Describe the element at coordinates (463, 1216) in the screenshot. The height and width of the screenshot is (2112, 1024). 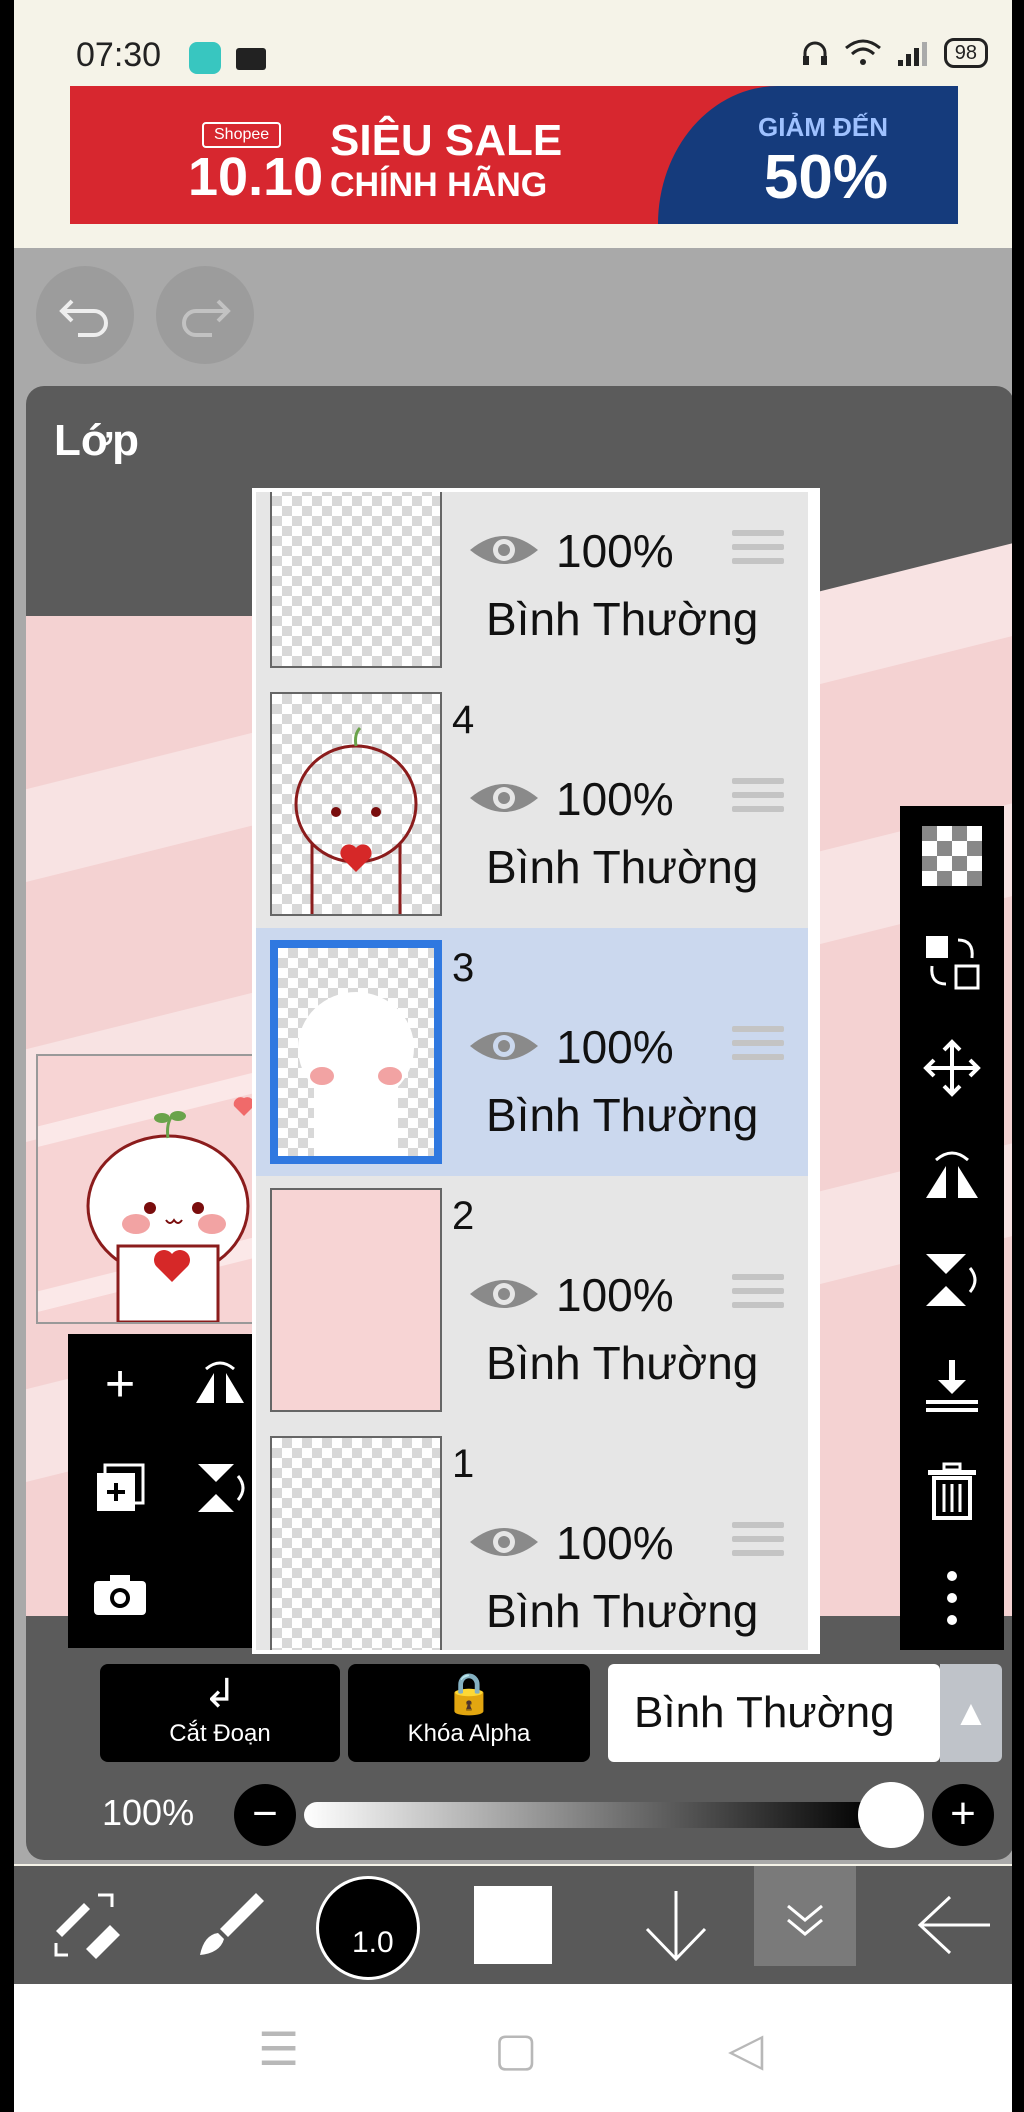
I see `layer-number: 2` at that location.